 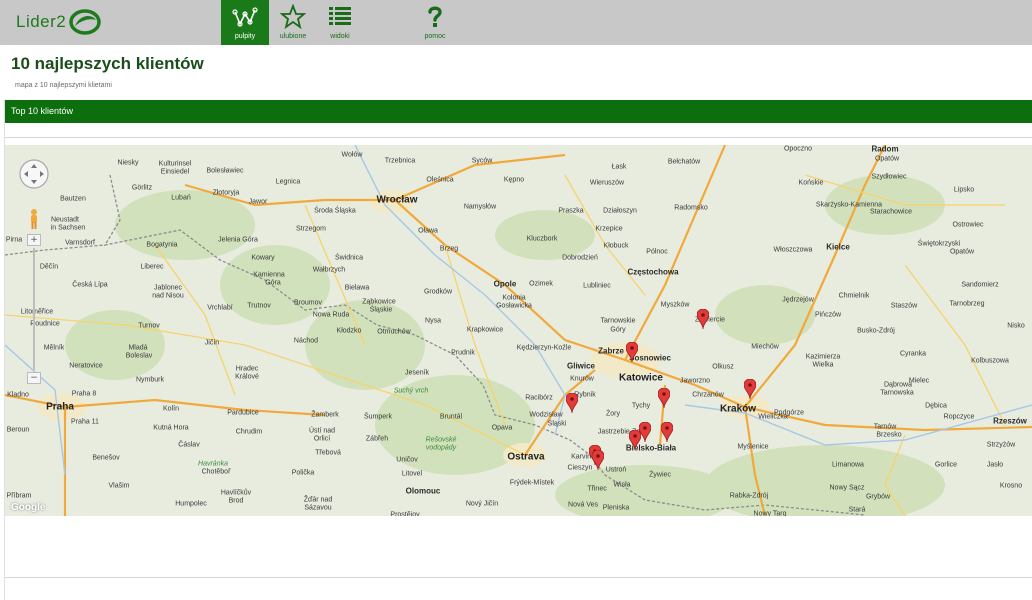 I want to click on map-place-label: Chmielnik, so click(x=854, y=296).